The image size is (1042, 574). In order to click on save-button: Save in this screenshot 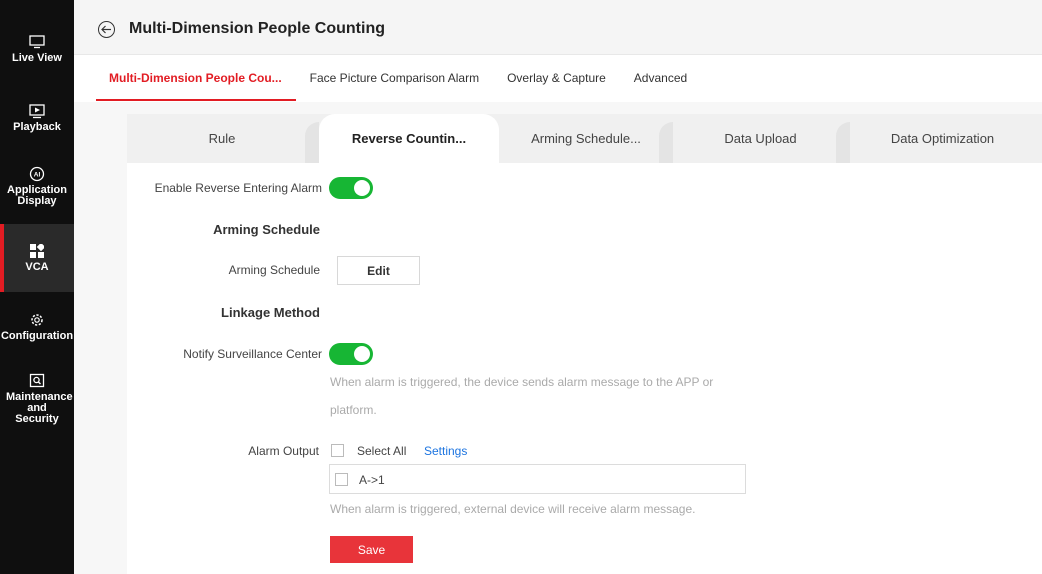, I will do `click(371, 549)`.